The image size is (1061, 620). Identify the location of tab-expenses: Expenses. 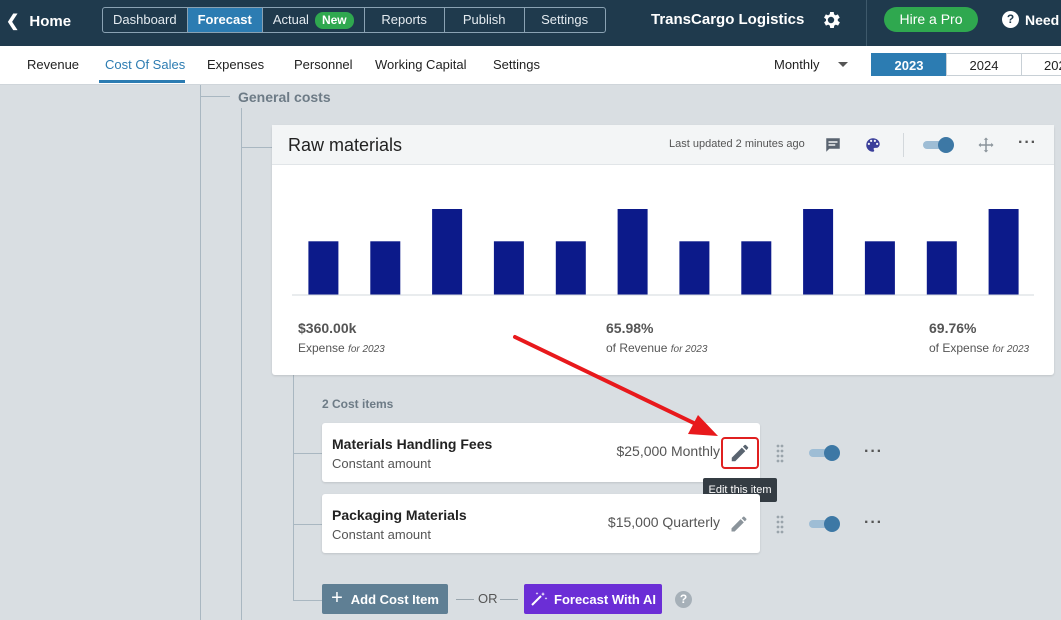
(235, 64).